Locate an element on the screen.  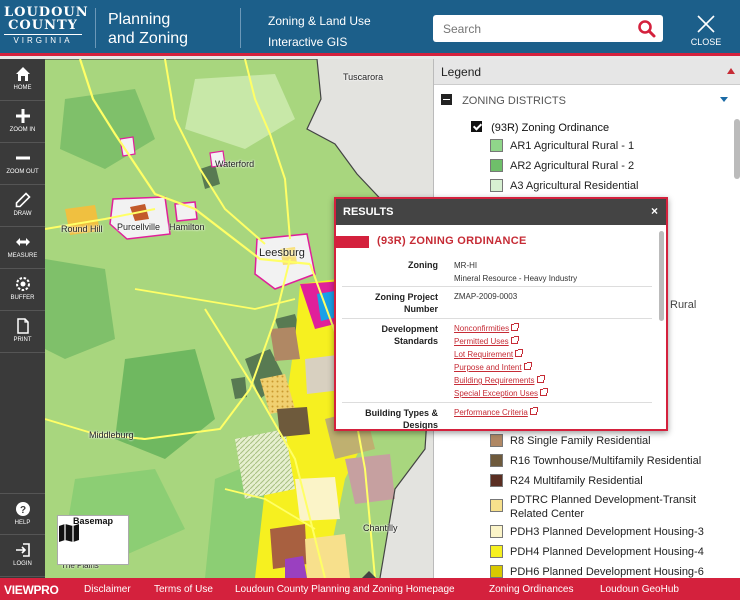
tool-label: DRAW is located at coordinates (22, 214).